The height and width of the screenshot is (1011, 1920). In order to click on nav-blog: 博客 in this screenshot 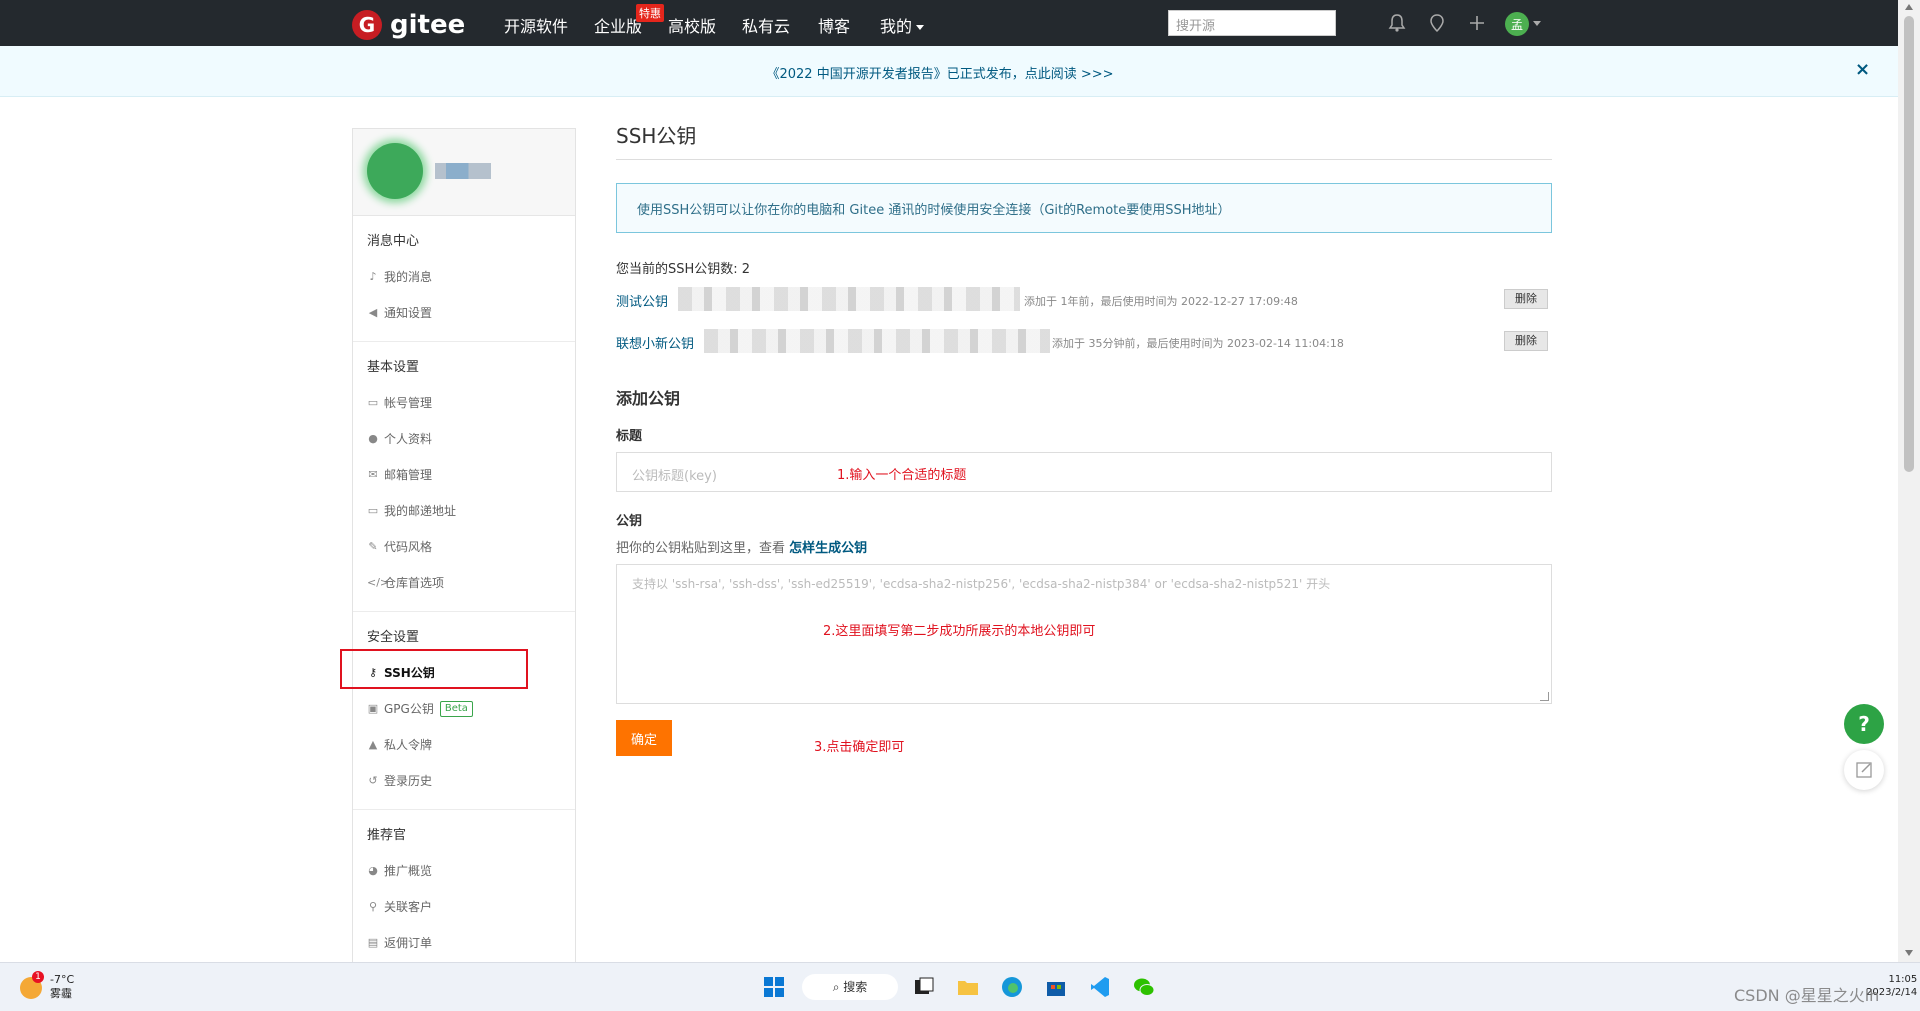, I will do `click(834, 25)`.